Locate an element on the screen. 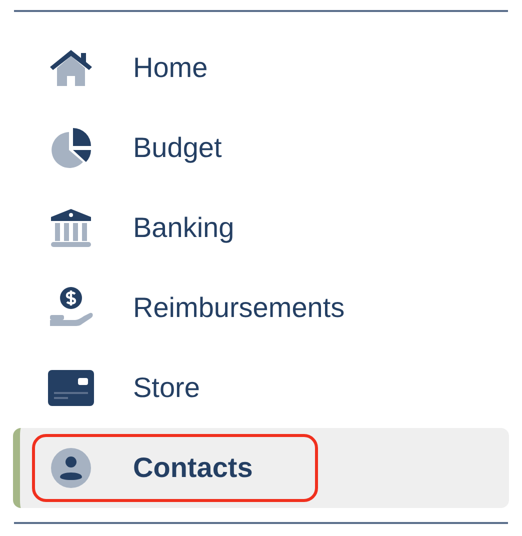 The width and height of the screenshot is (522, 536). person-avatar-icon is located at coordinates (71, 468).